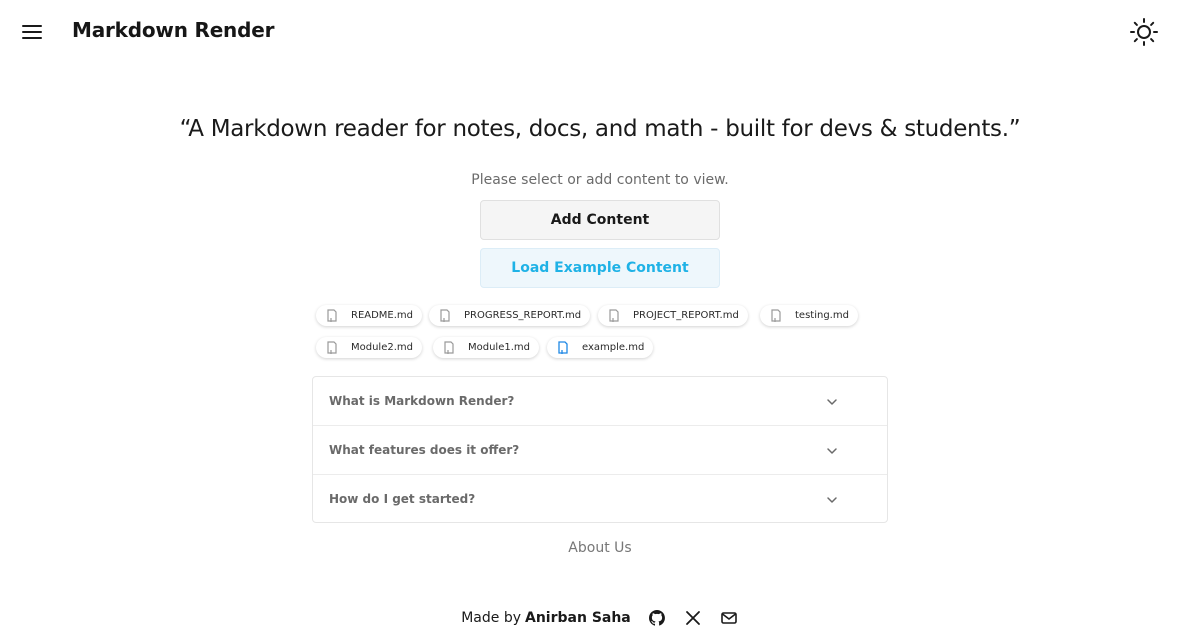 This screenshot has width=1200, height=630. I want to click on faq-item-what-is: What is Markdown Render?, so click(600, 401).